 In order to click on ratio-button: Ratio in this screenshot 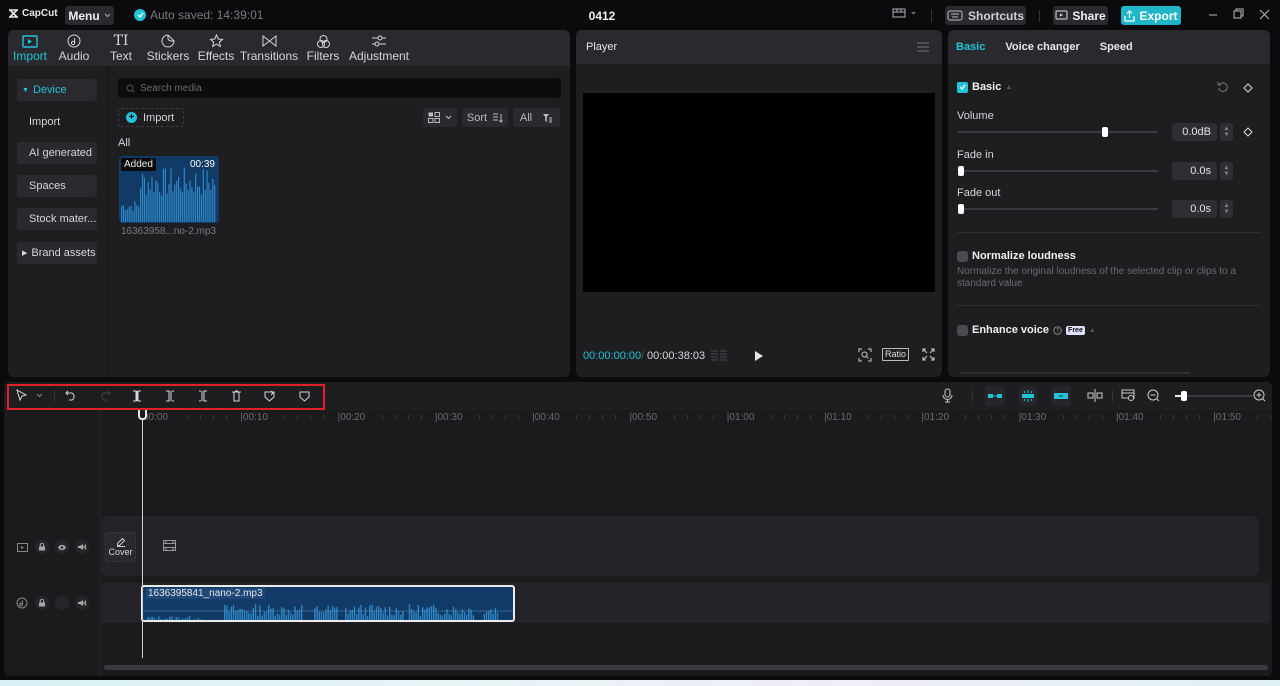, I will do `click(896, 354)`.